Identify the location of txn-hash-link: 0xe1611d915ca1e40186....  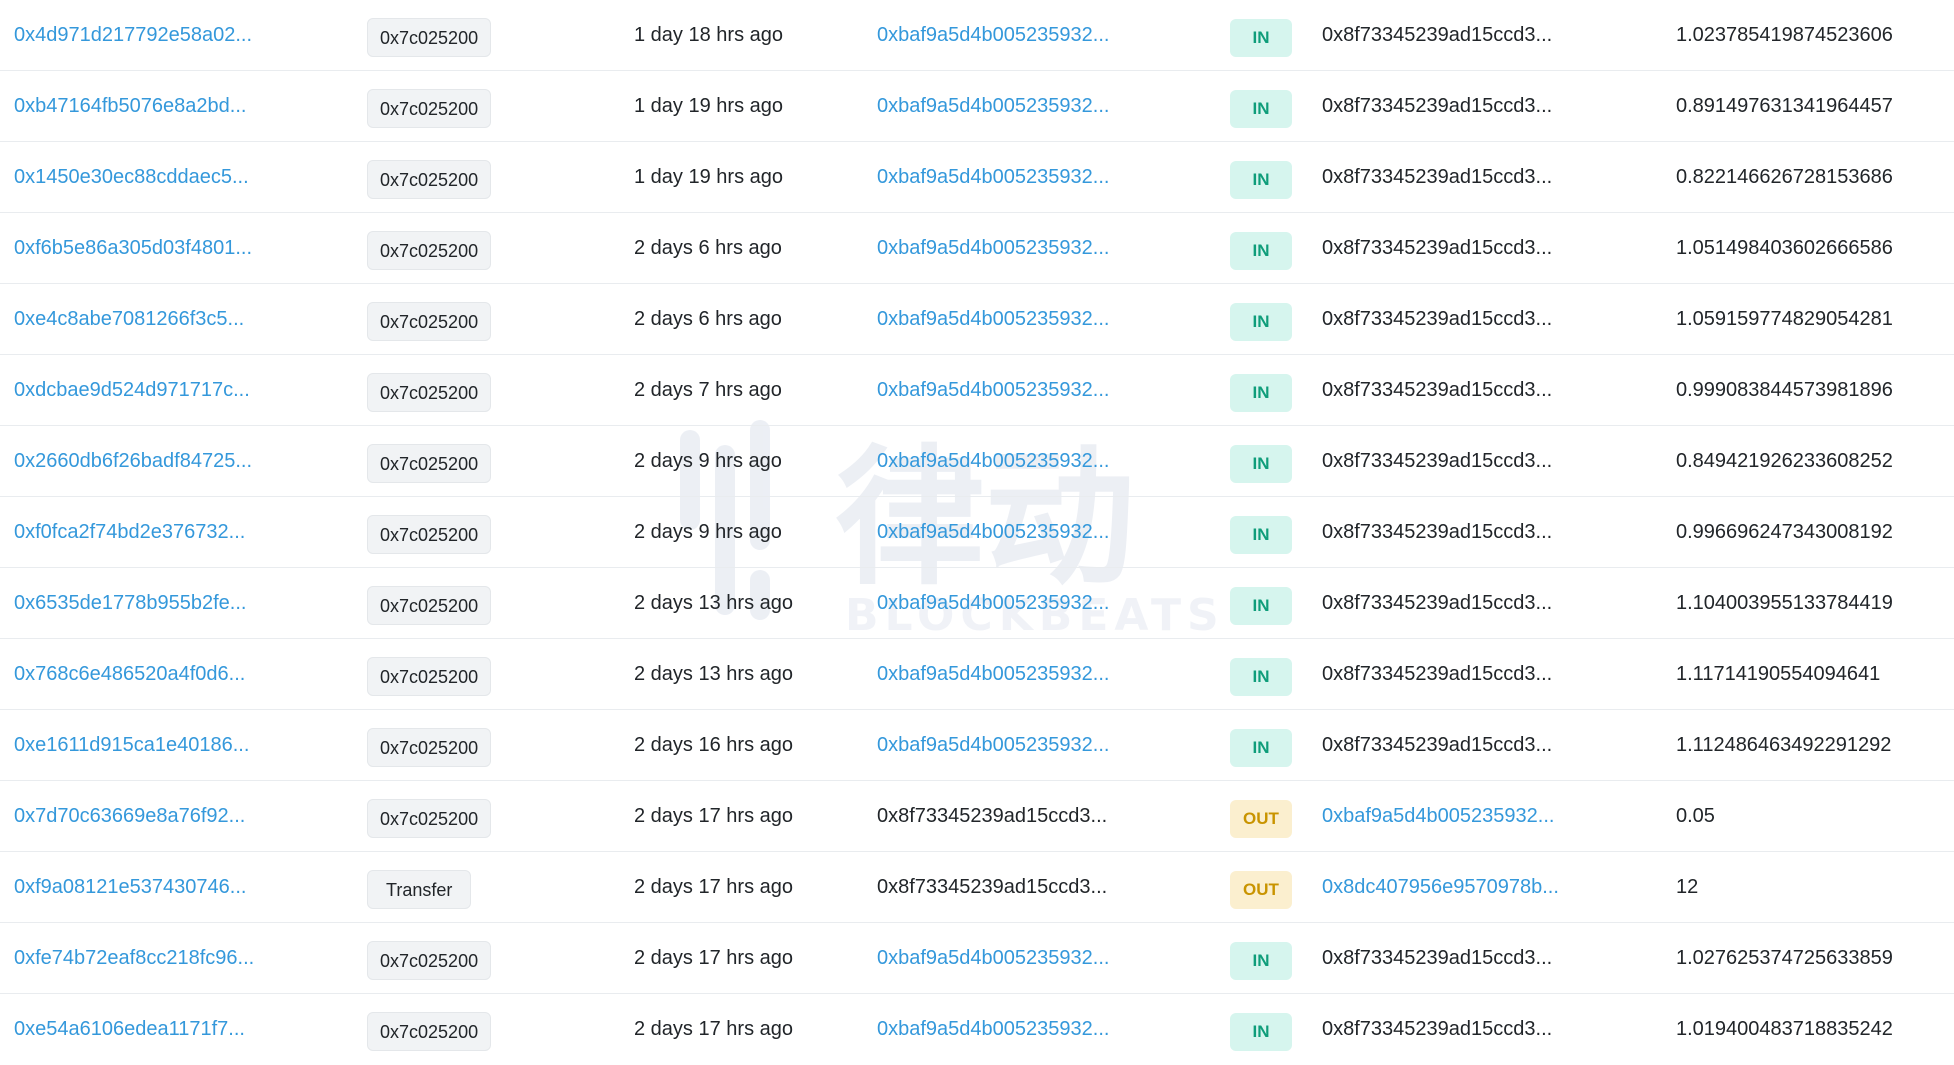
(145, 745).